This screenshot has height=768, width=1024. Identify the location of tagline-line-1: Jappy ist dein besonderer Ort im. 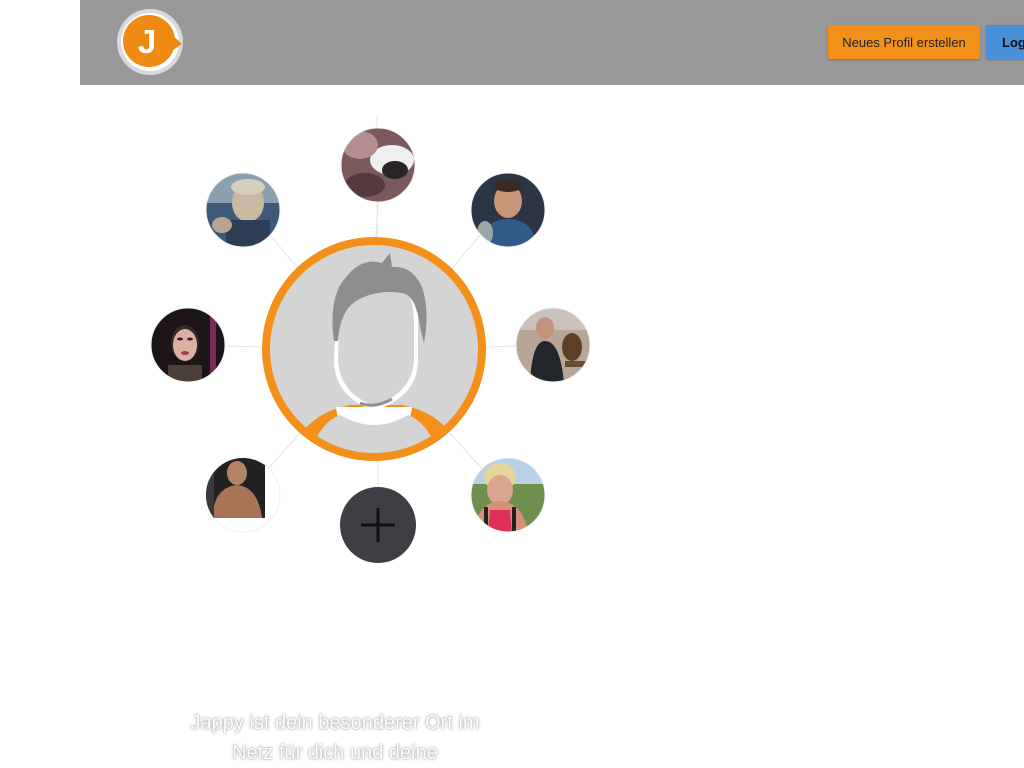
(335, 723).